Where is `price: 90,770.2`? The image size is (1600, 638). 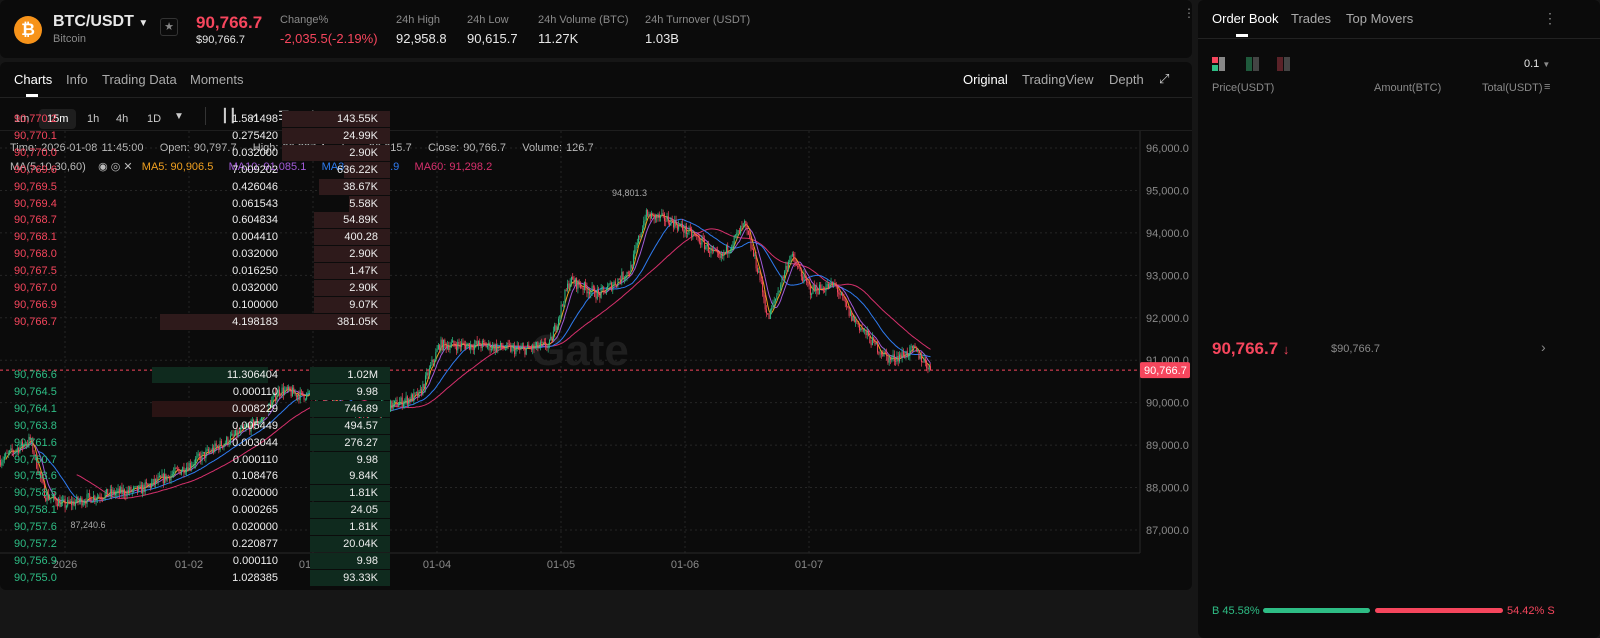 price: 90,770.2 is located at coordinates (35, 119).